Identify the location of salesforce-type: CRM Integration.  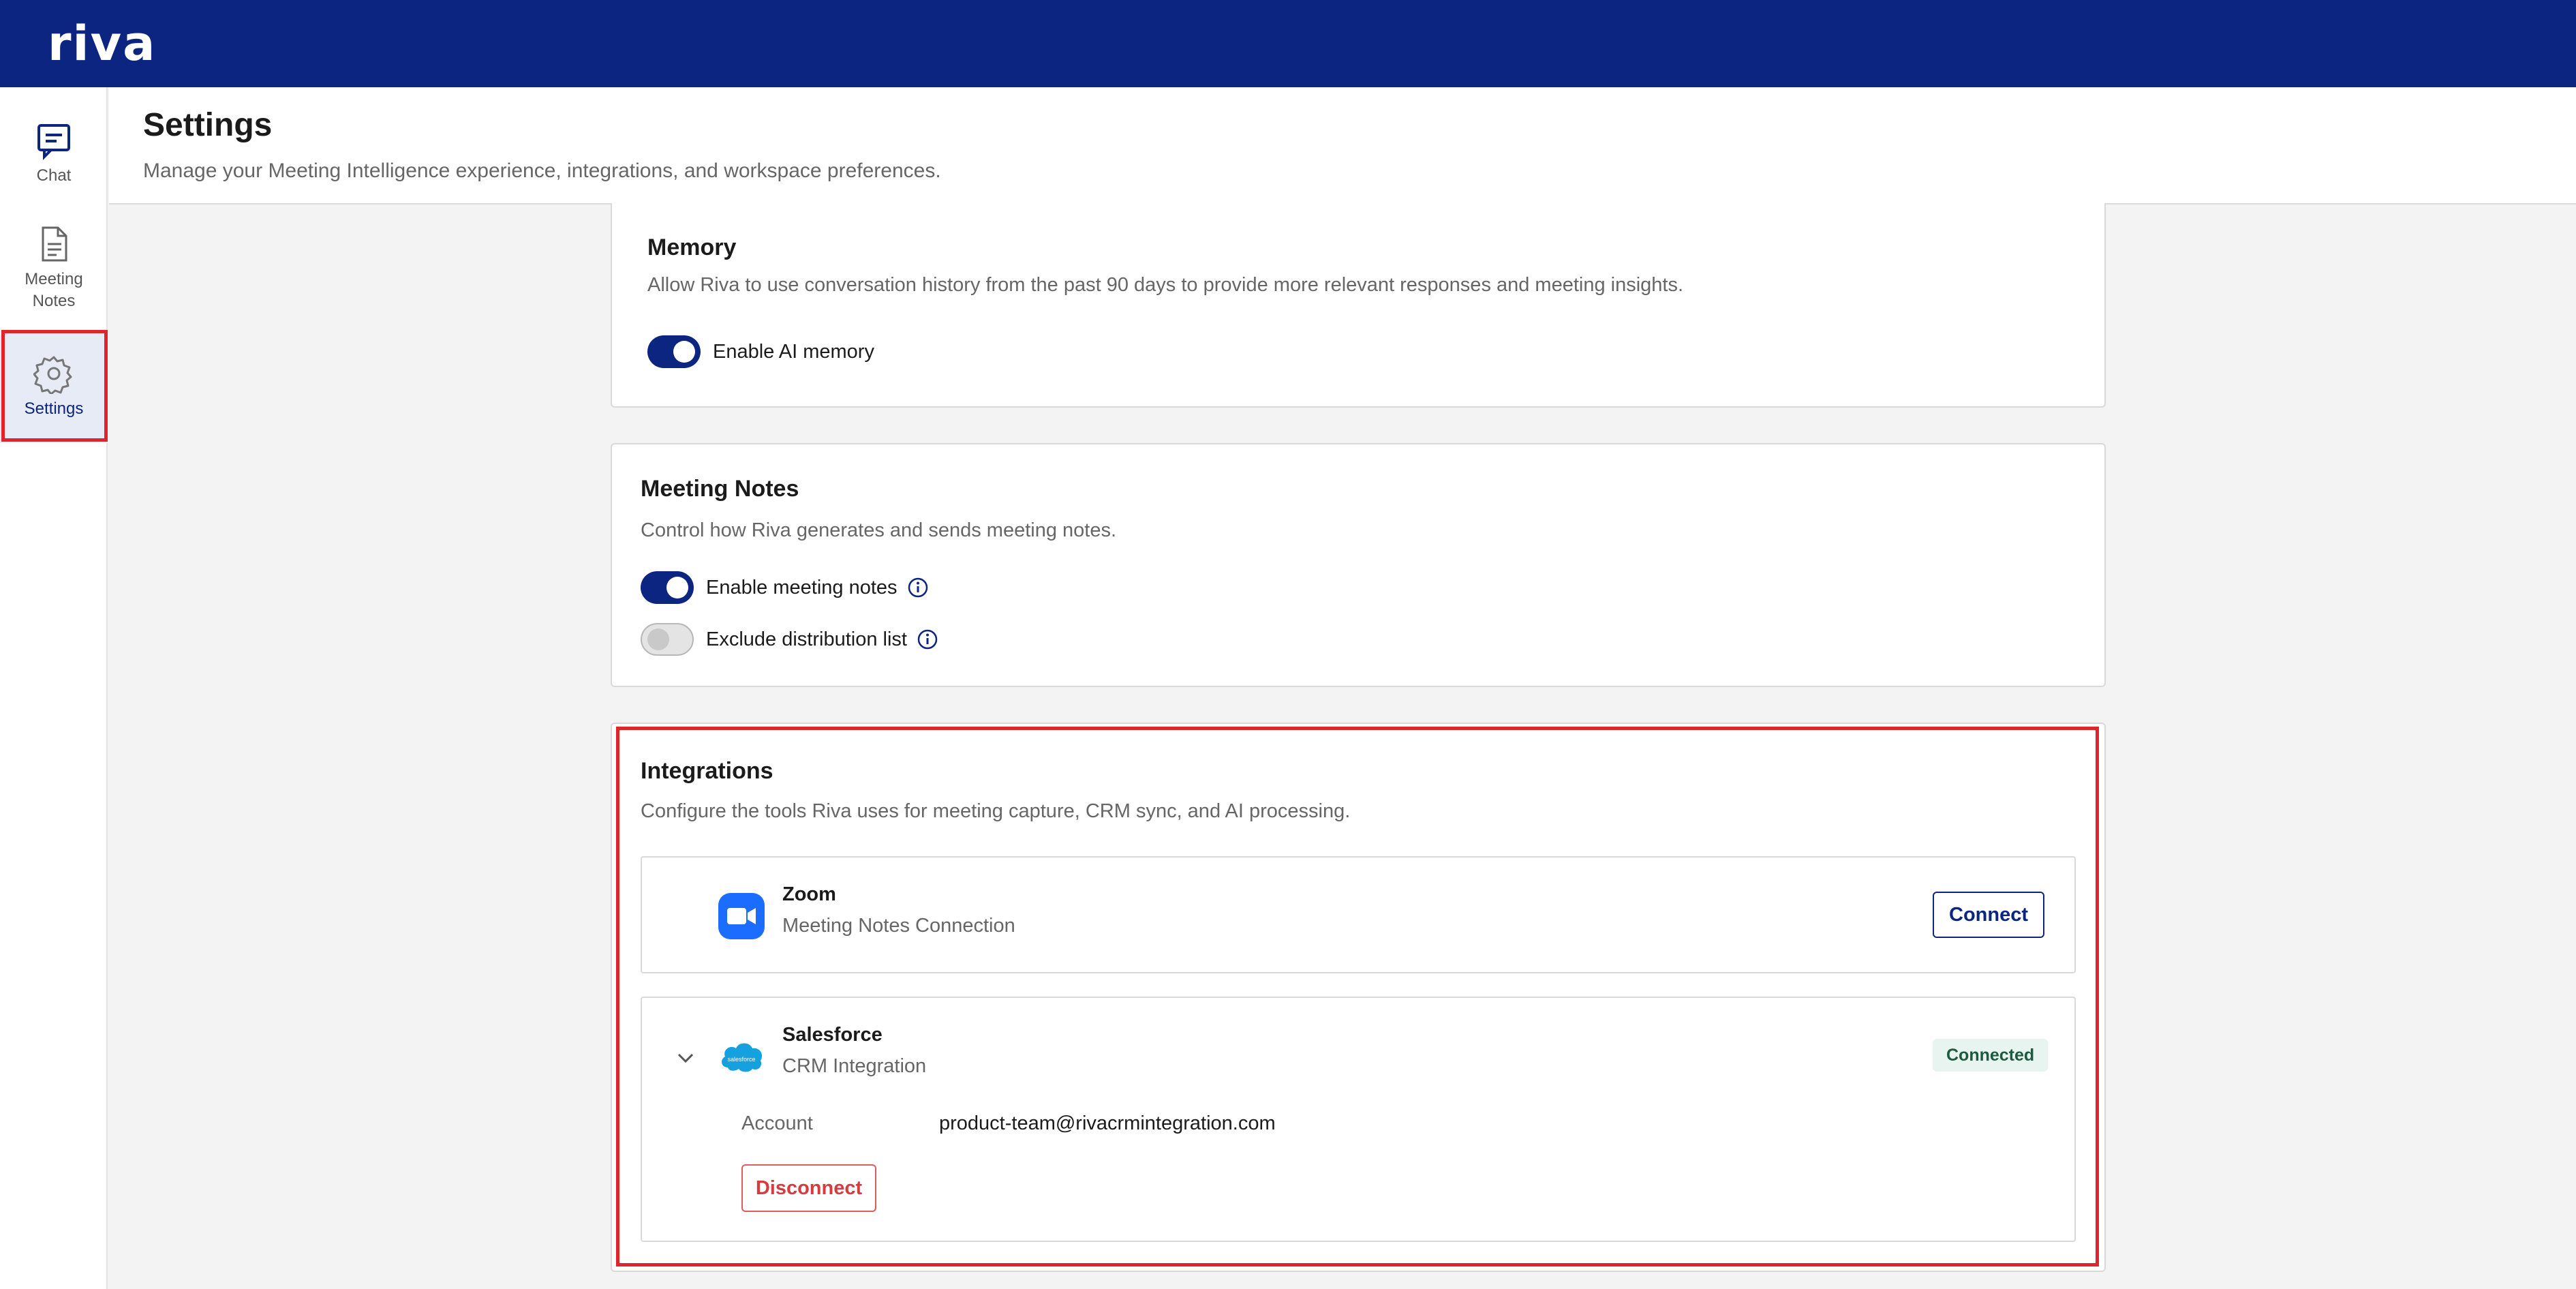
(854, 1066).